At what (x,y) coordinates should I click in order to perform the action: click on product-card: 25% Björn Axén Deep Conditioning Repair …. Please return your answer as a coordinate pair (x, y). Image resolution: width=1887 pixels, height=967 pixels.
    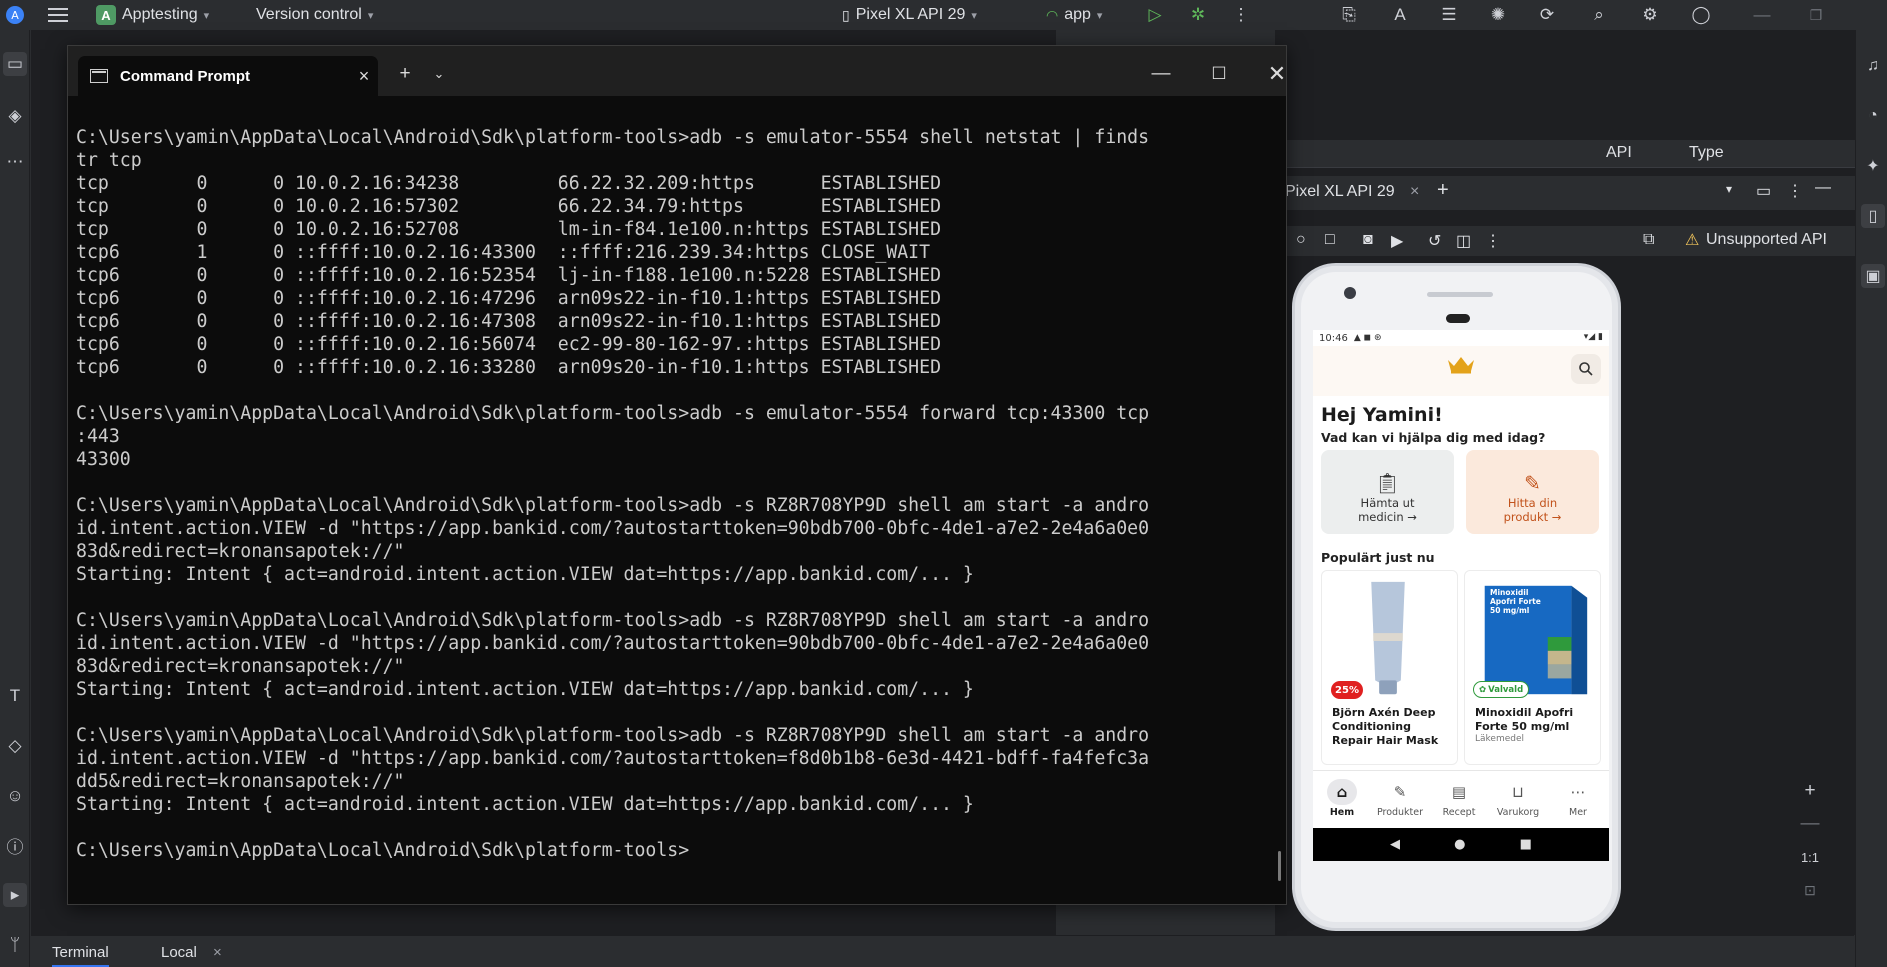
    Looking at the image, I should click on (1389, 667).